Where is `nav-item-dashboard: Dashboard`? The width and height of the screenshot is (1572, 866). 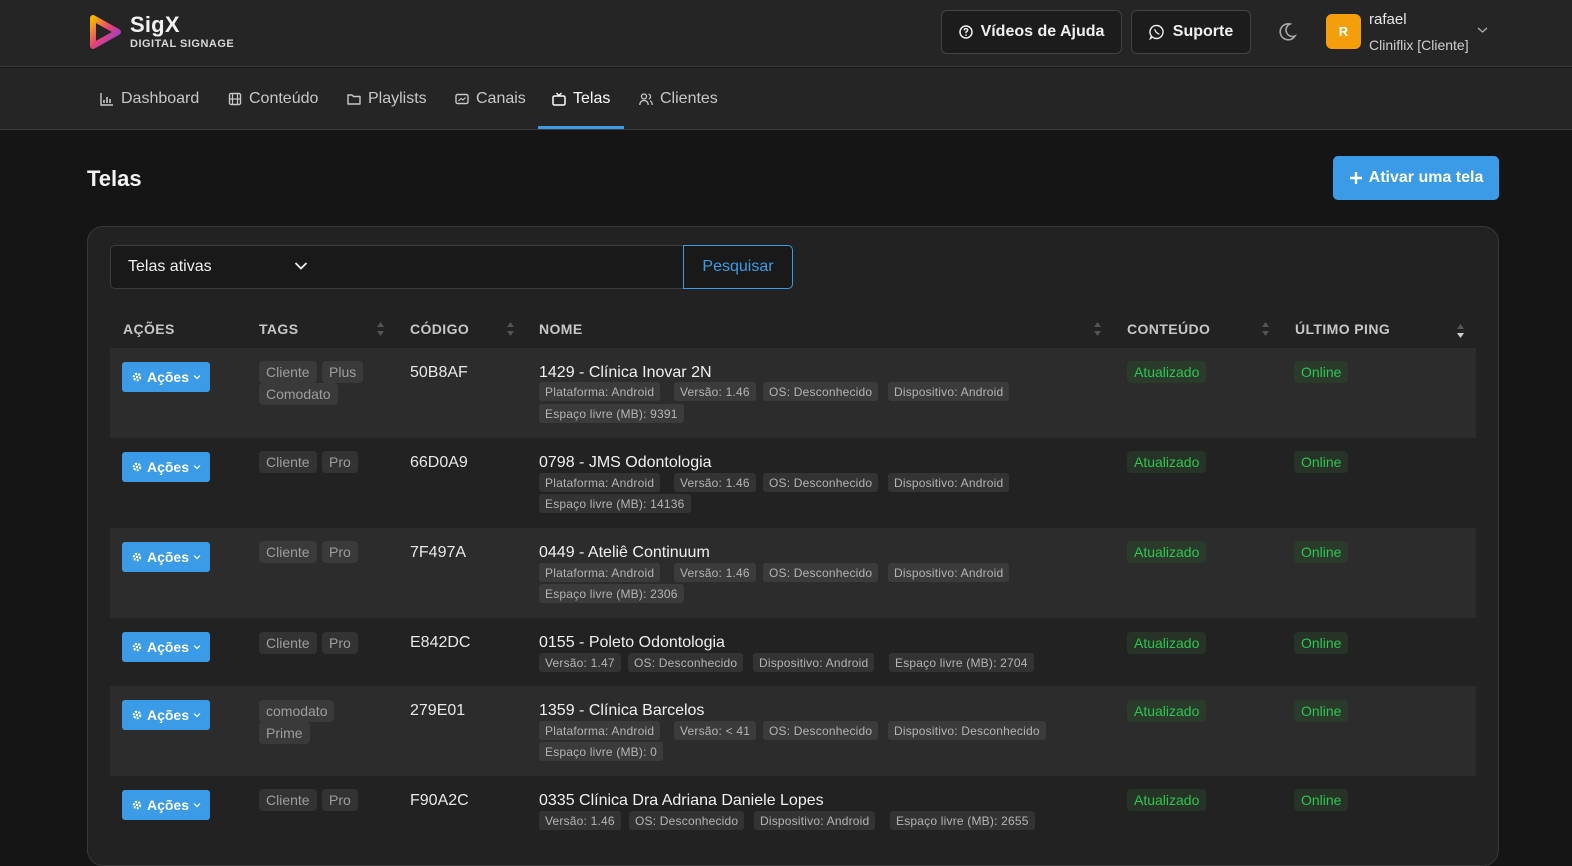
nav-item-dashboard: Dashboard is located at coordinates (149, 98).